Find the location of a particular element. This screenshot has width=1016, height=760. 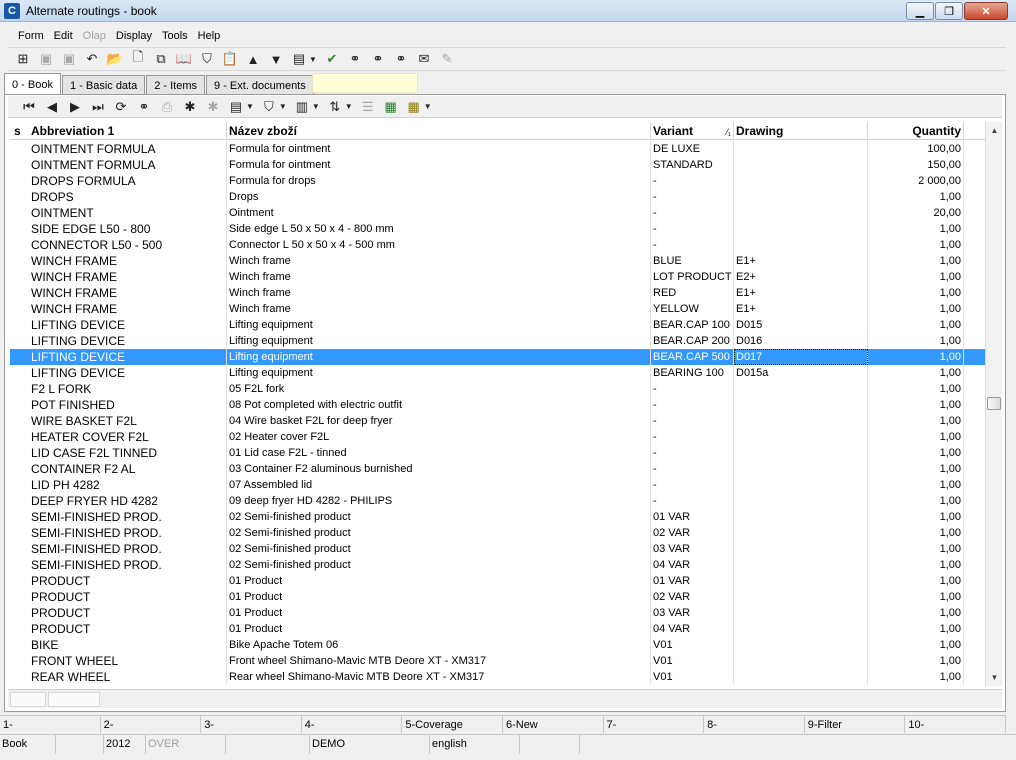

binoculars-icon: ⚭ is located at coordinates (355, 59).